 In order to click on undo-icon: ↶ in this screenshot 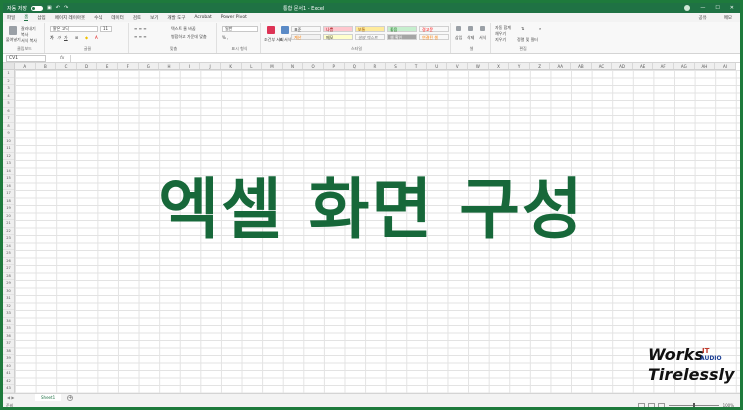, I will do `click(58, 8)`.